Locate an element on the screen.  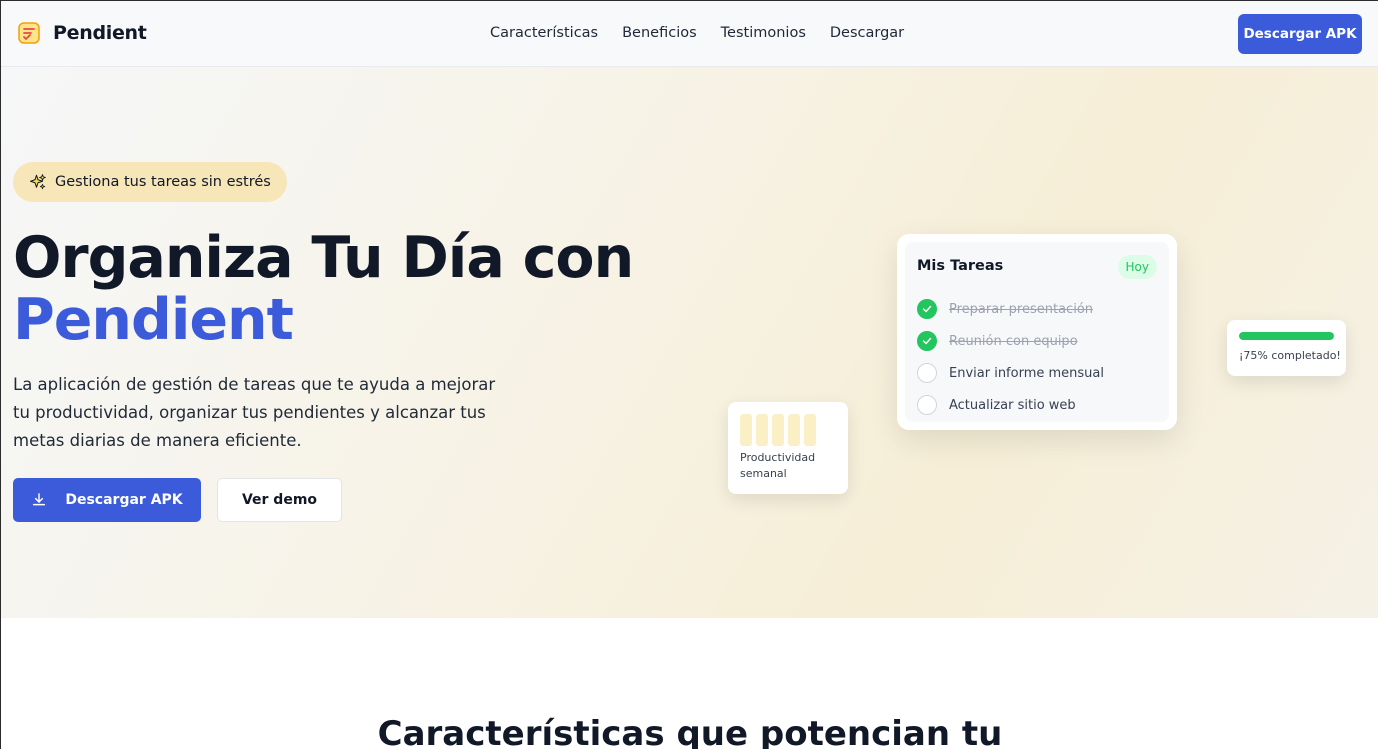
task-item: Preparar presentación is located at coordinates (1010, 309).